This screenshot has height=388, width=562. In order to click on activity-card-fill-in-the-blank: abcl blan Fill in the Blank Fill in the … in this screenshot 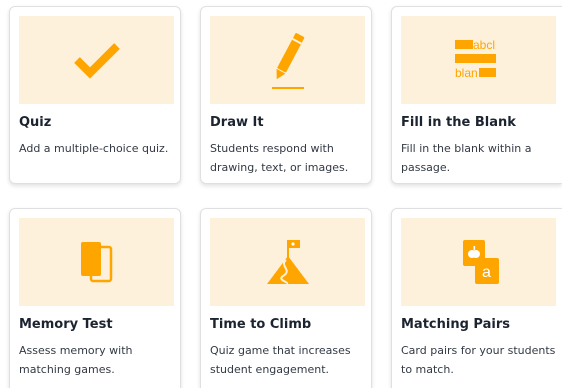, I will do `click(476, 95)`.